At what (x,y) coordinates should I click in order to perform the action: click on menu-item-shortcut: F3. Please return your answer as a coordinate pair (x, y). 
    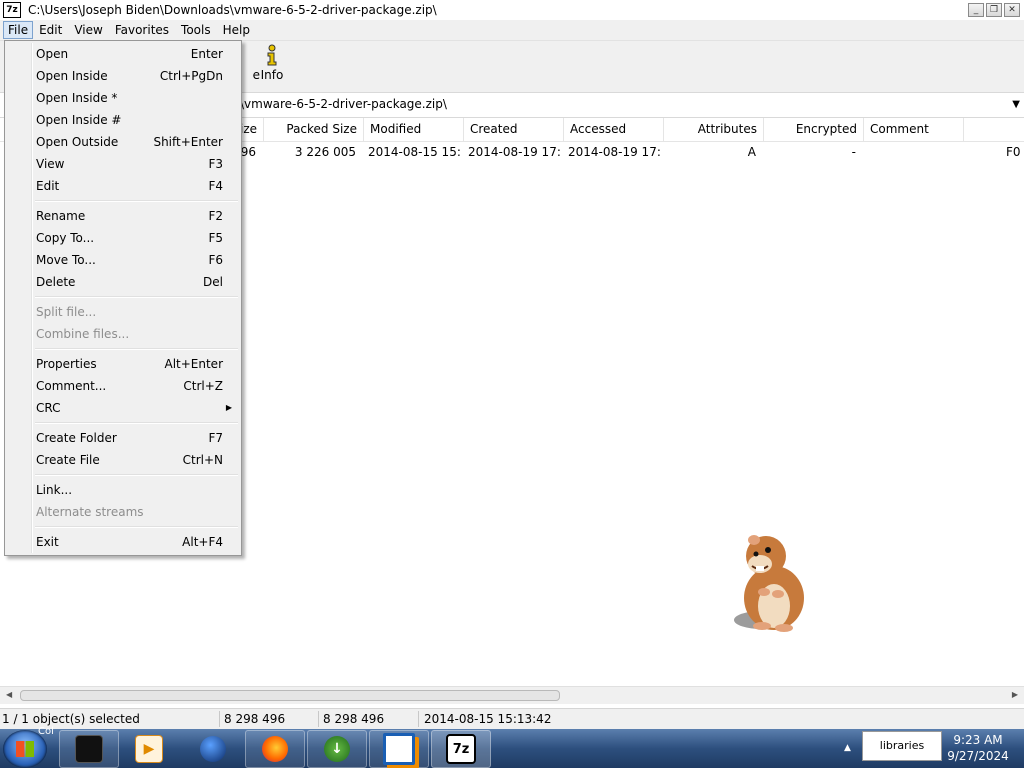
    Looking at the image, I should click on (215, 164).